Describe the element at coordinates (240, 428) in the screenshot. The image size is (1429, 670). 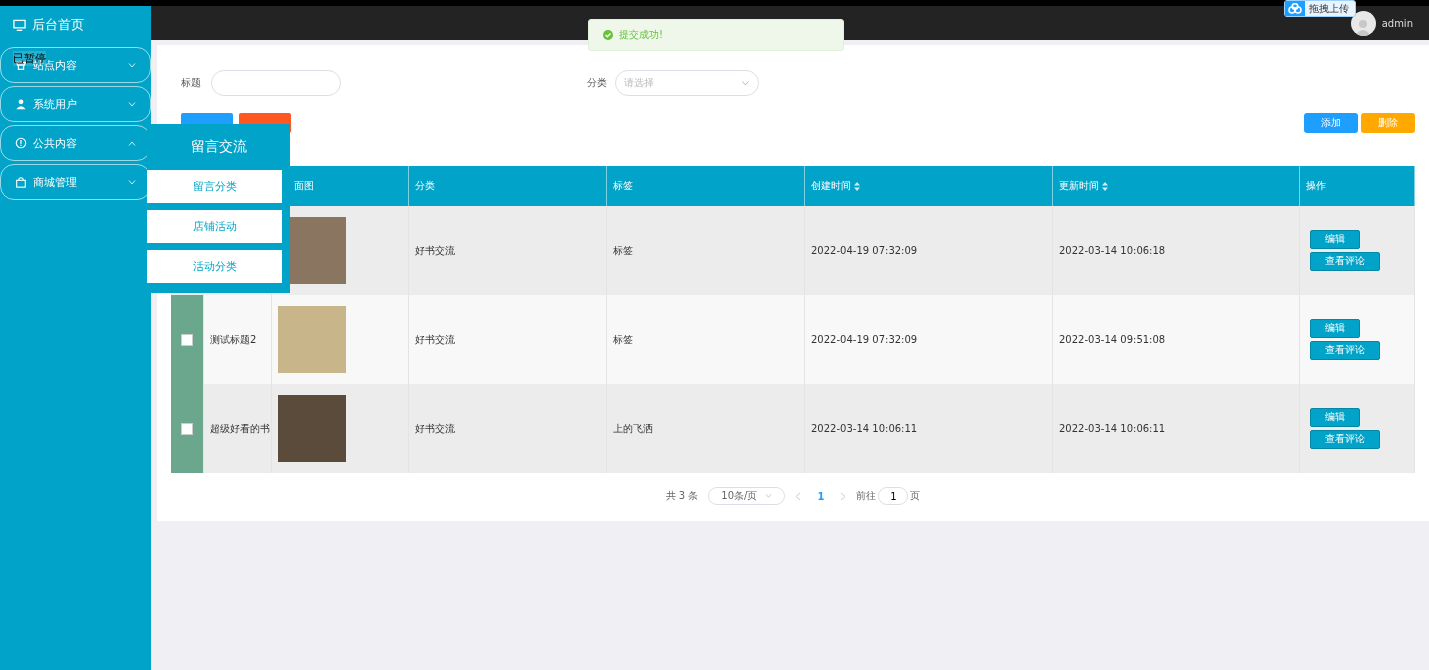
I see `table-cell: 超级好看的书` at that location.